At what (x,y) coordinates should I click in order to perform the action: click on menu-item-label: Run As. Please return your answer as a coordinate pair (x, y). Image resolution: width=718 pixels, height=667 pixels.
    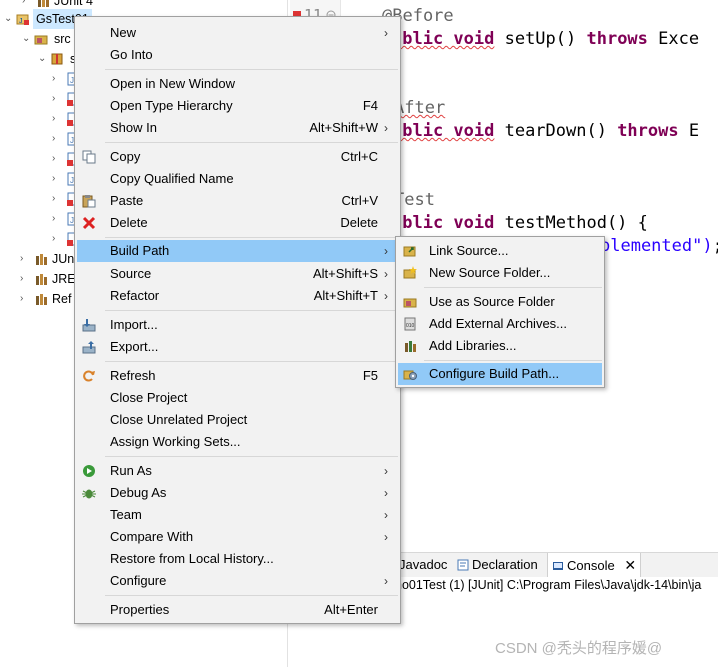
    Looking at the image, I should click on (131, 470).